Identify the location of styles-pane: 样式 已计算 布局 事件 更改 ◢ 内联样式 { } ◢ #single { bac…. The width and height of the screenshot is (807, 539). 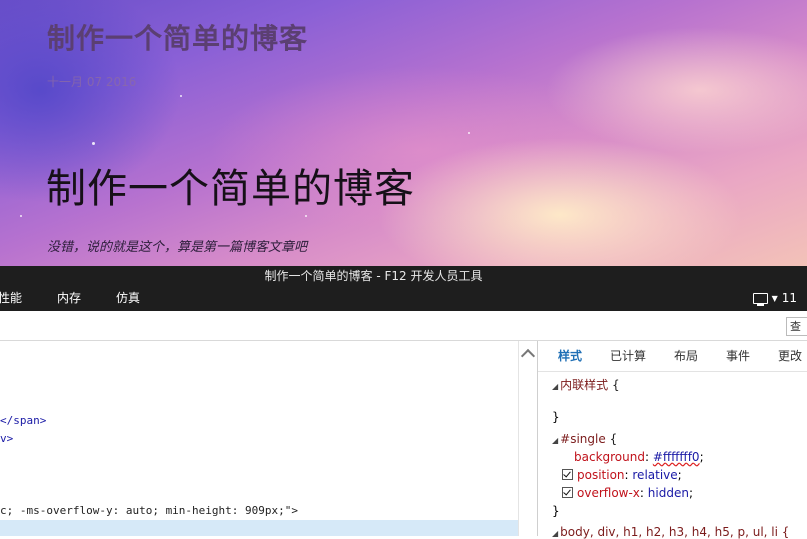
(672, 440).